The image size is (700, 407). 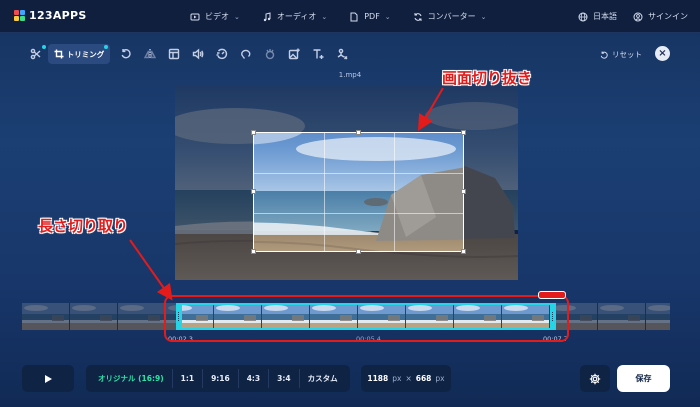 I want to click on loop-tool-button, so click(x=246, y=54).